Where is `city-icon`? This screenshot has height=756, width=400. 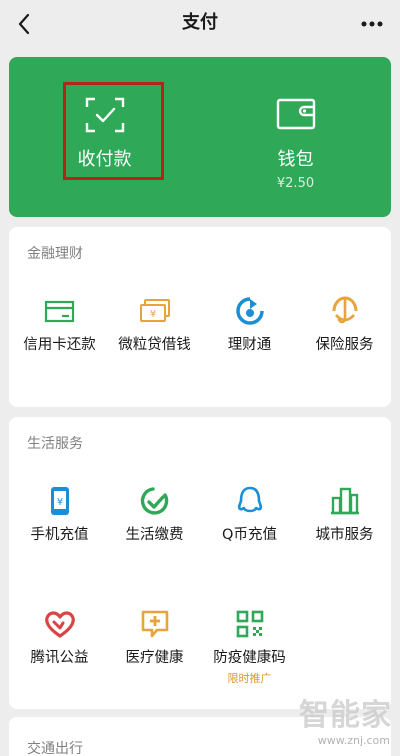 city-icon is located at coordinates (345, 501).